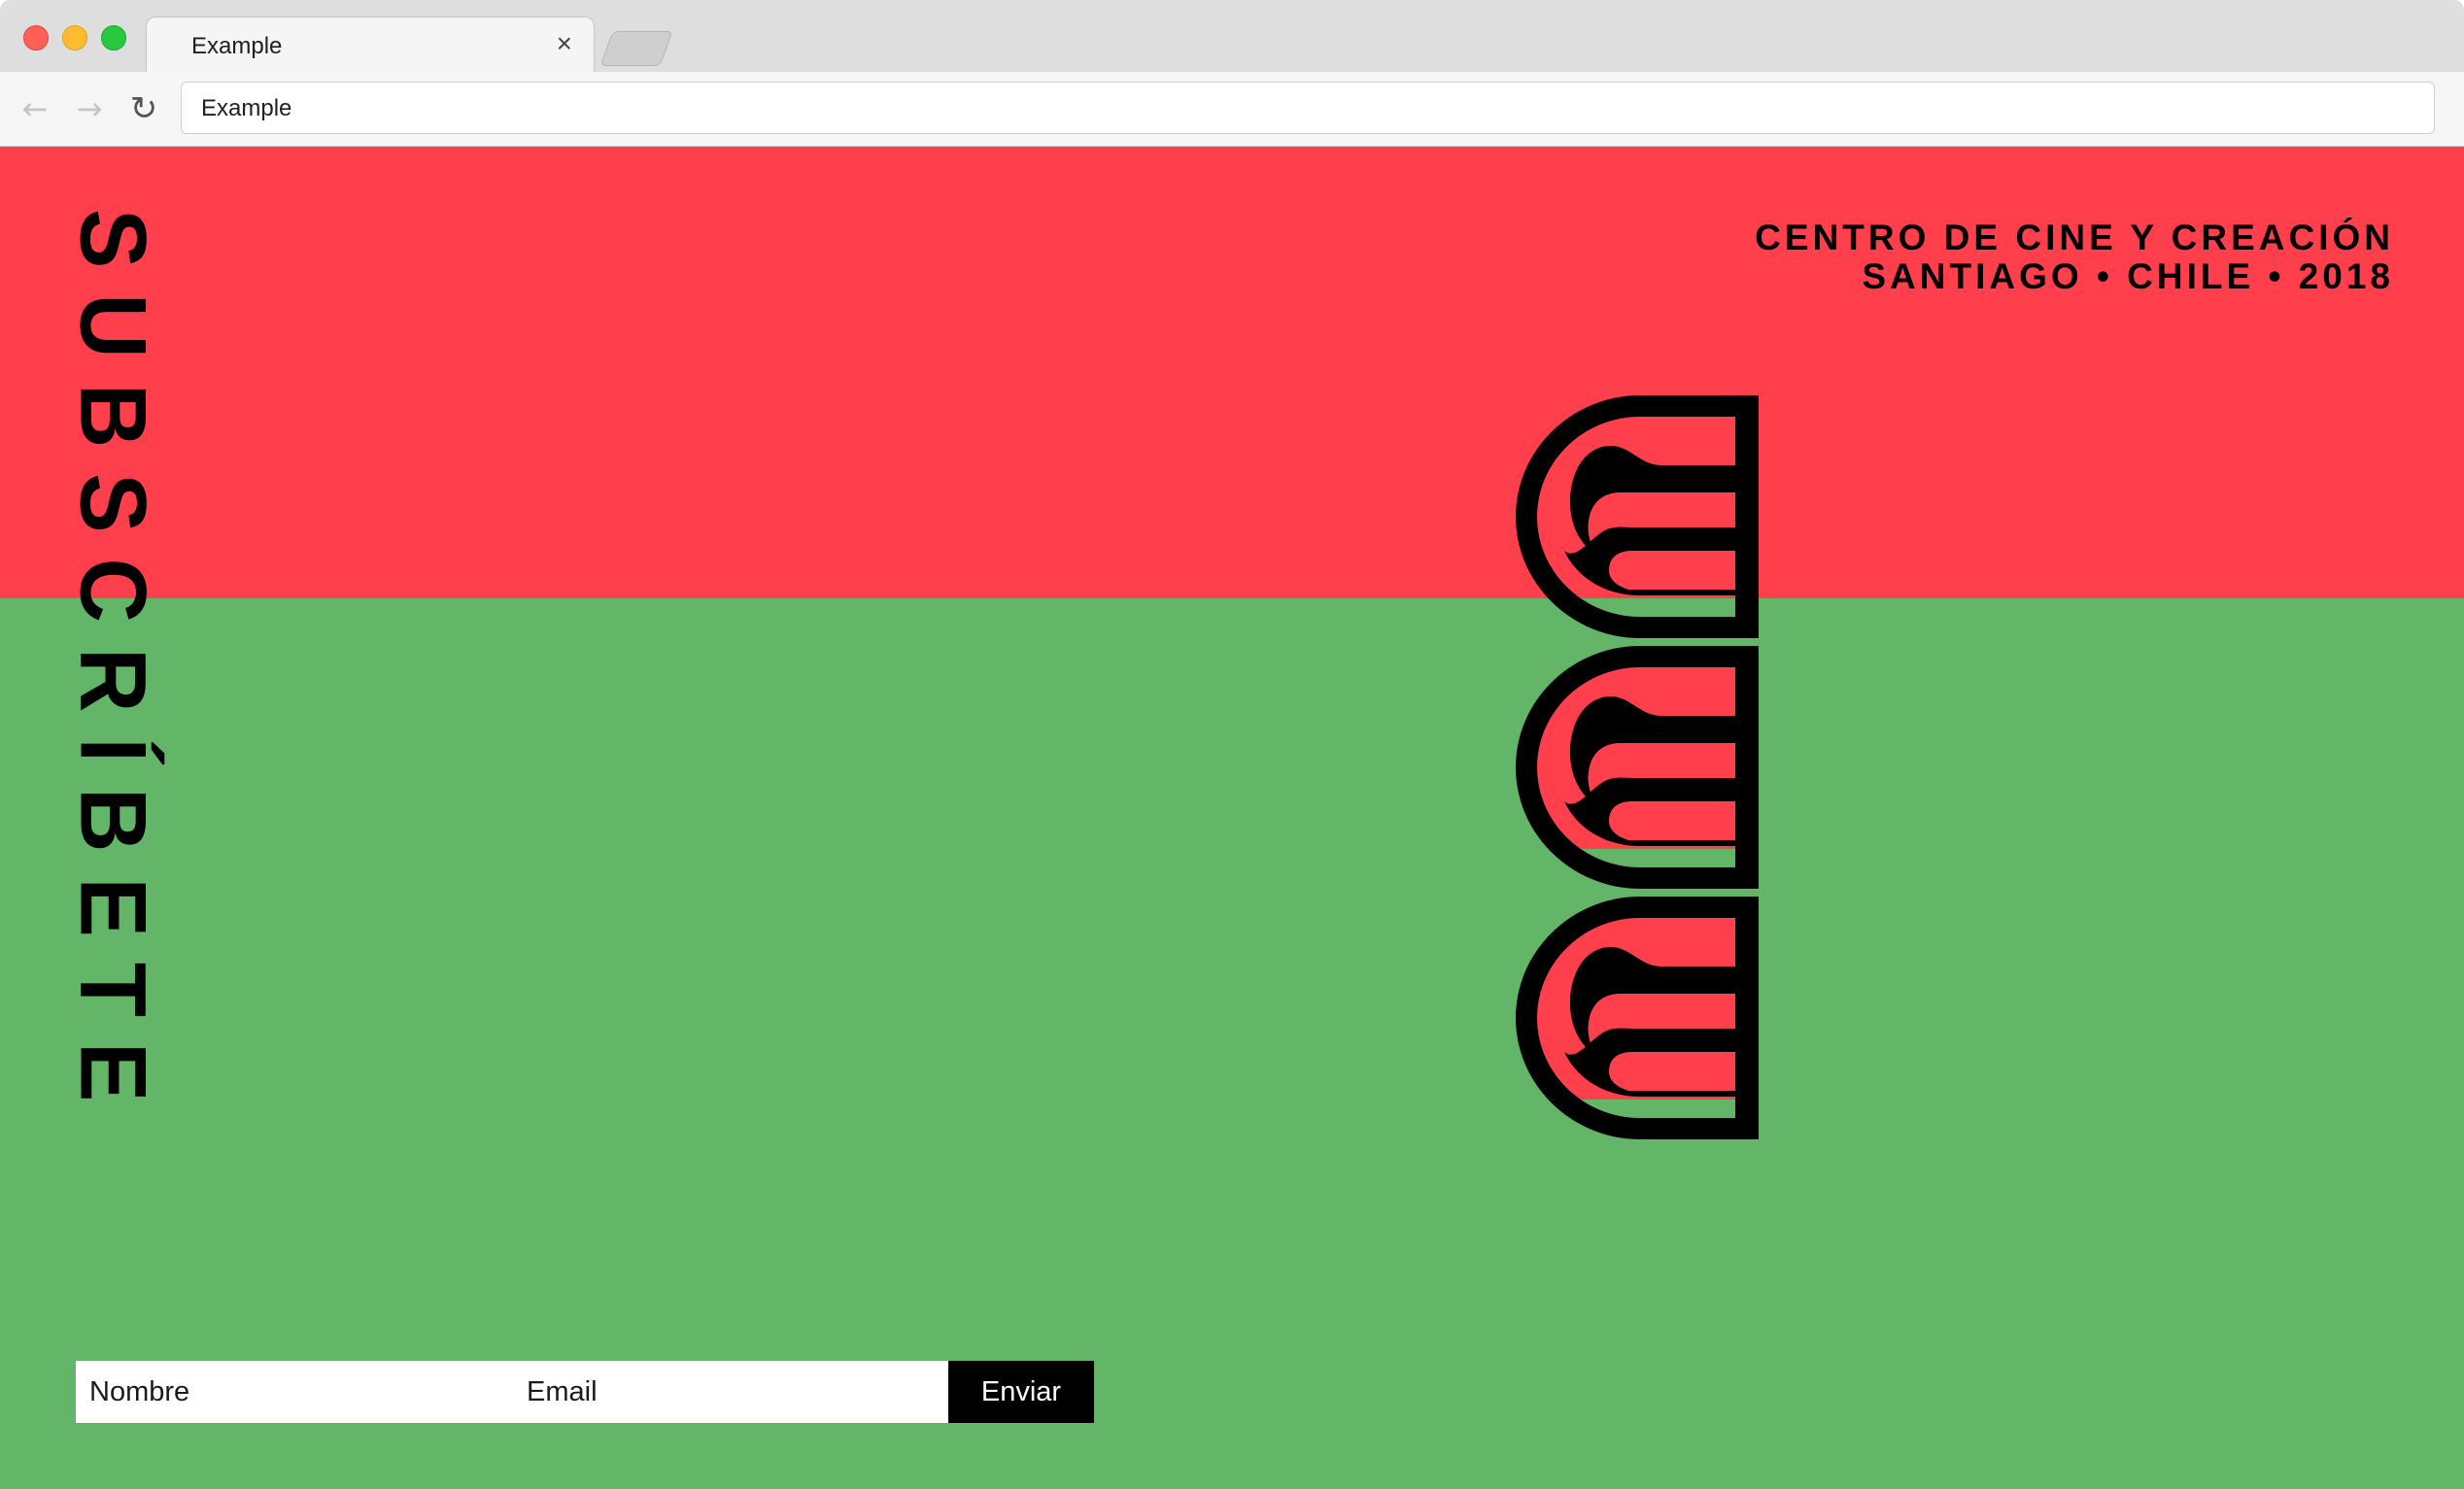 This screenshot has width=2464, height=1489. I want to click on tab-bar: Example ×, so click(1232, 37).